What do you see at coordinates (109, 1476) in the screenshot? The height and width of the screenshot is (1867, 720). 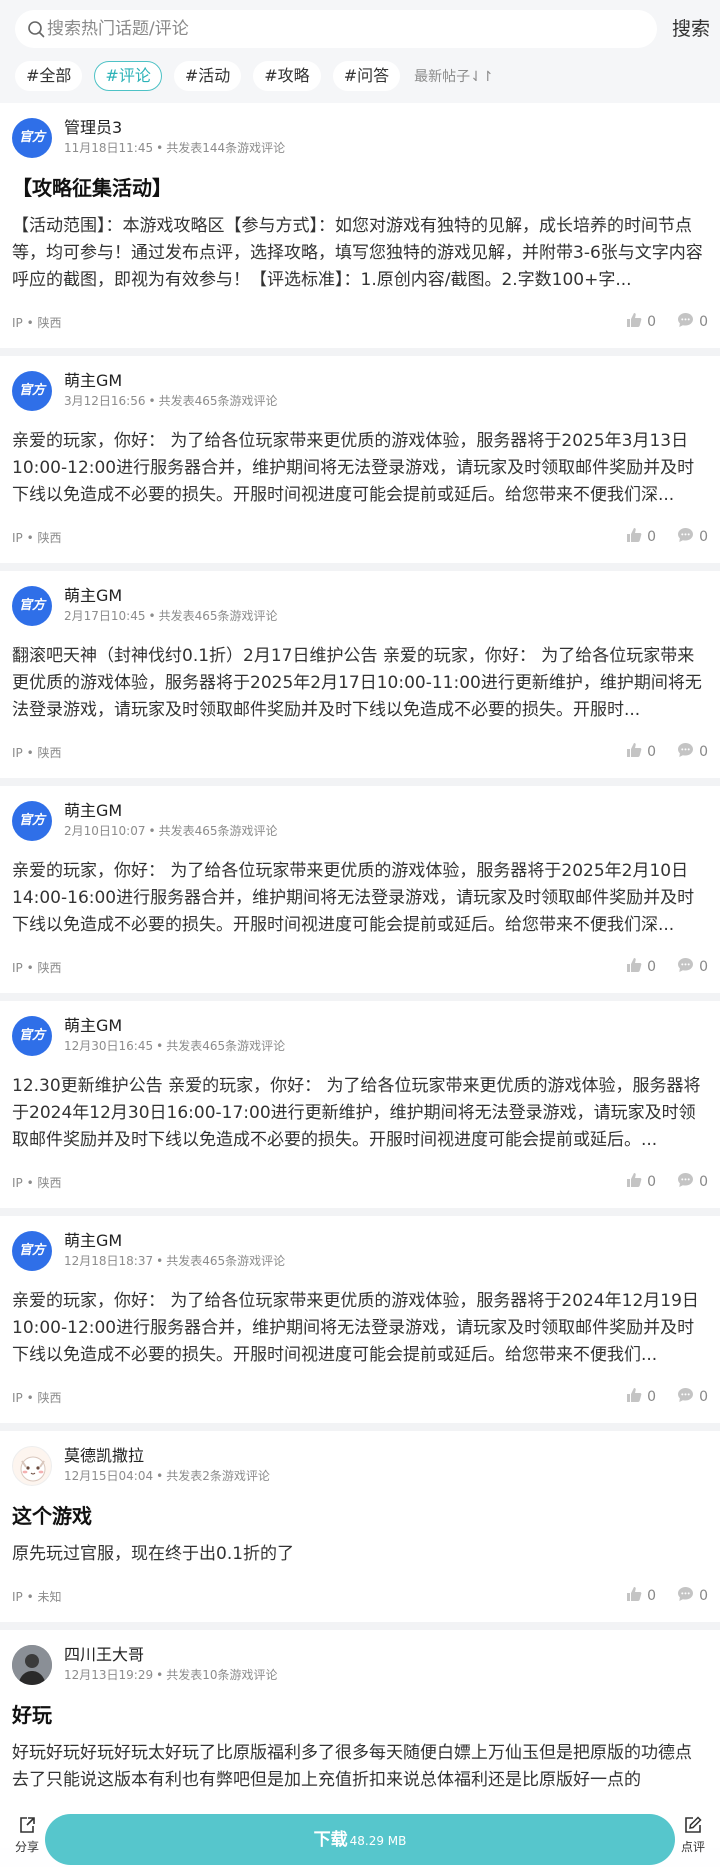 I see `post-time: 12月15日04:04` at bounding box center [109, 1476].